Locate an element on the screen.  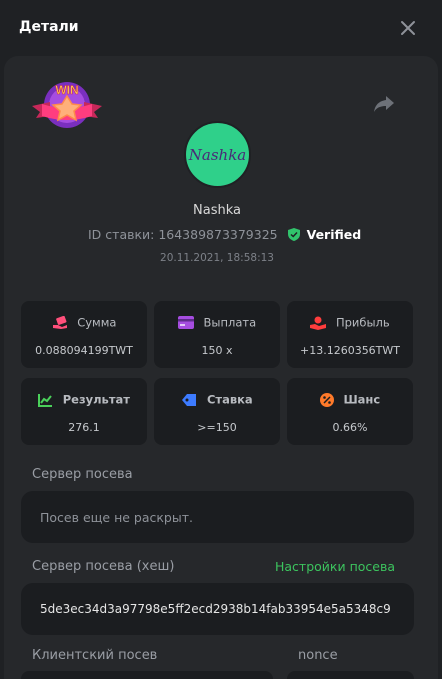
stat-label-chance: Шанс is located at coordinates (362, 399).